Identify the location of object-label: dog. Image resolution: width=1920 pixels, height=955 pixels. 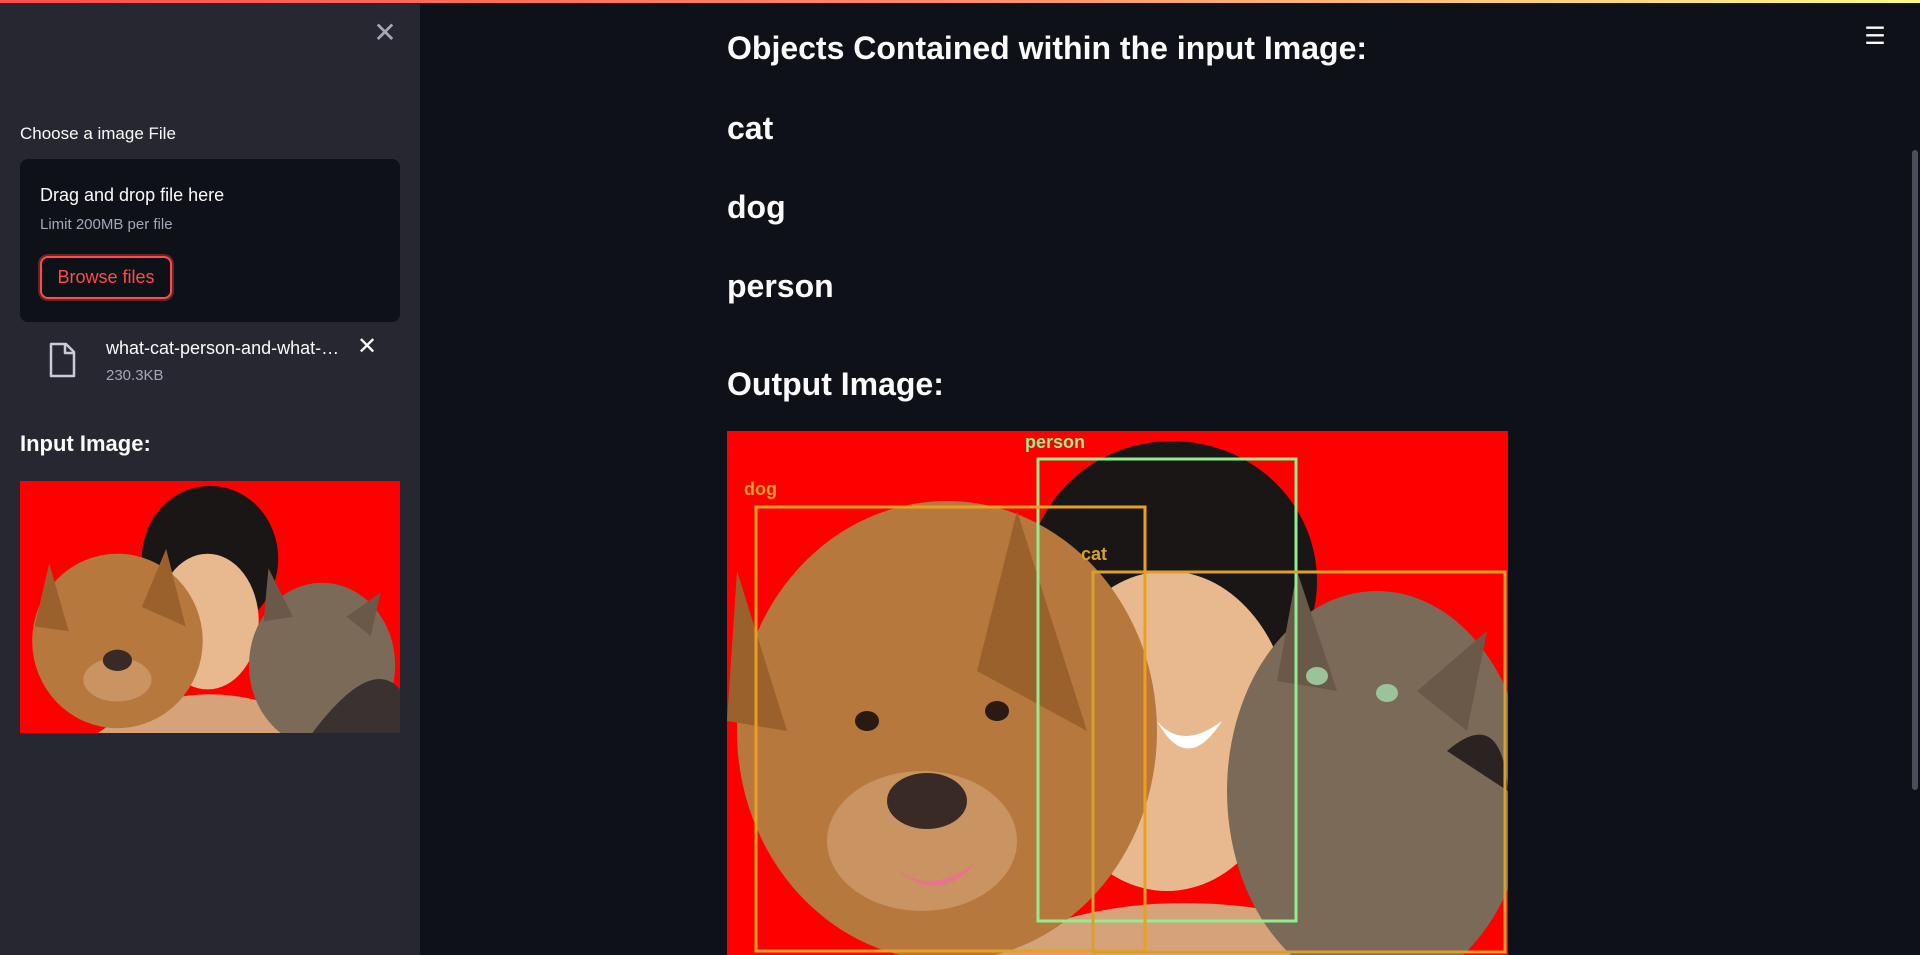
(756, 207).